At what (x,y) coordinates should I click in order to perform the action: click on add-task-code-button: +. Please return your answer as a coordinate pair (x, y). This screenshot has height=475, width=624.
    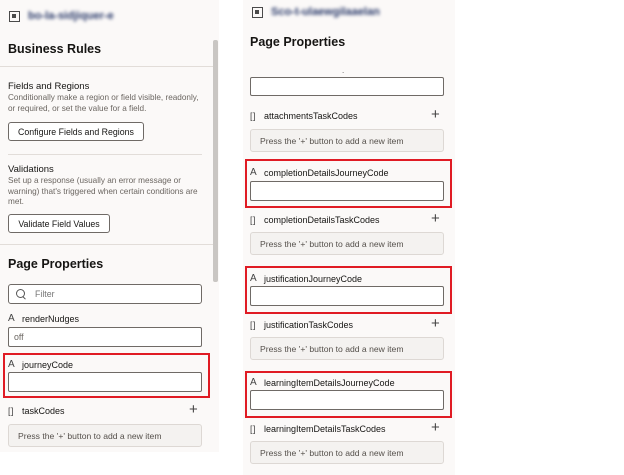
    Looking at the image, I should click on (193, 409).